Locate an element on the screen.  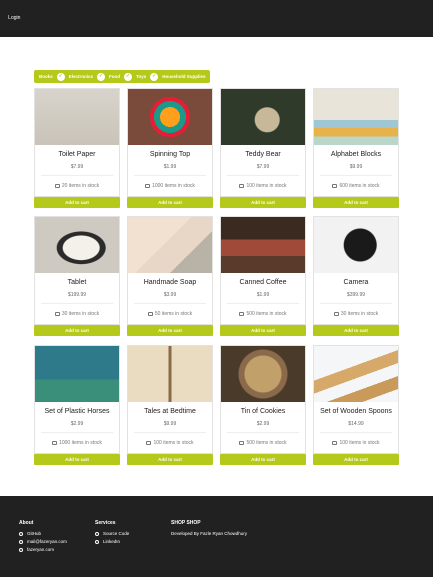
product-card: Teddy Bear $7.99 100 items in stock is located at coordinates (263, 142).